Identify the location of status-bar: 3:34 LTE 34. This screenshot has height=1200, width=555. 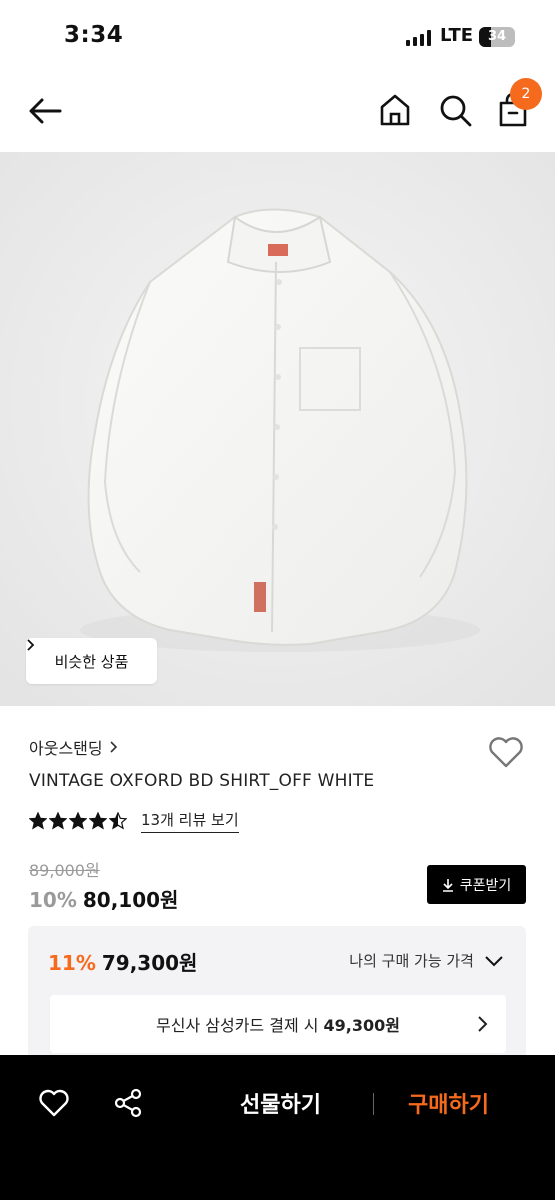
(277, 36).